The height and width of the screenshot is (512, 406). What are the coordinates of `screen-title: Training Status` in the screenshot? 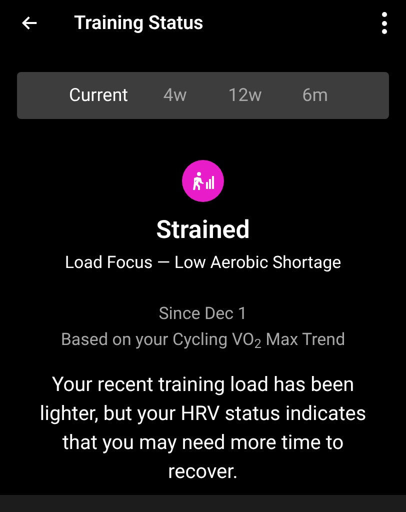 It's located at (139, 23).